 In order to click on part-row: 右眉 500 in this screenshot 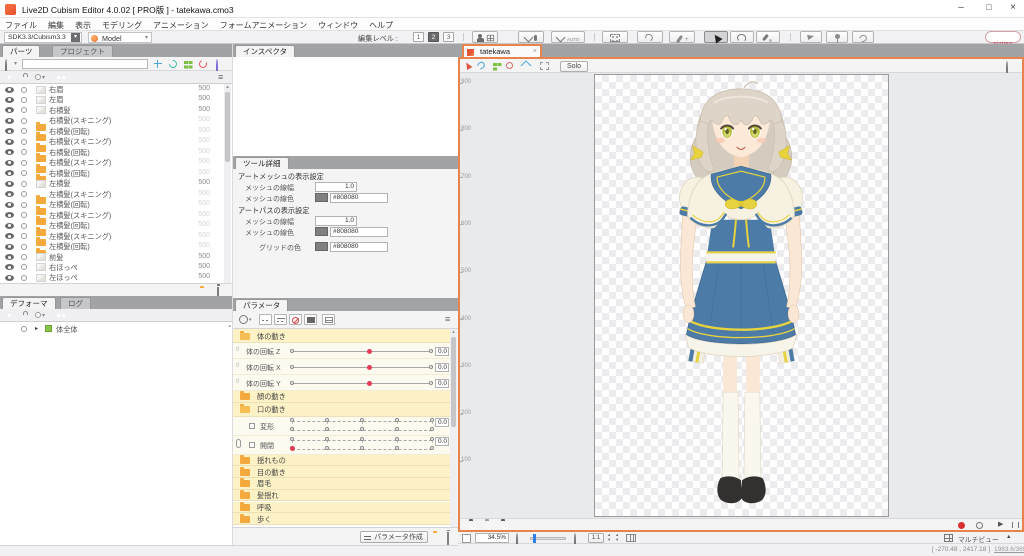, I will do `click(112, 89)`.